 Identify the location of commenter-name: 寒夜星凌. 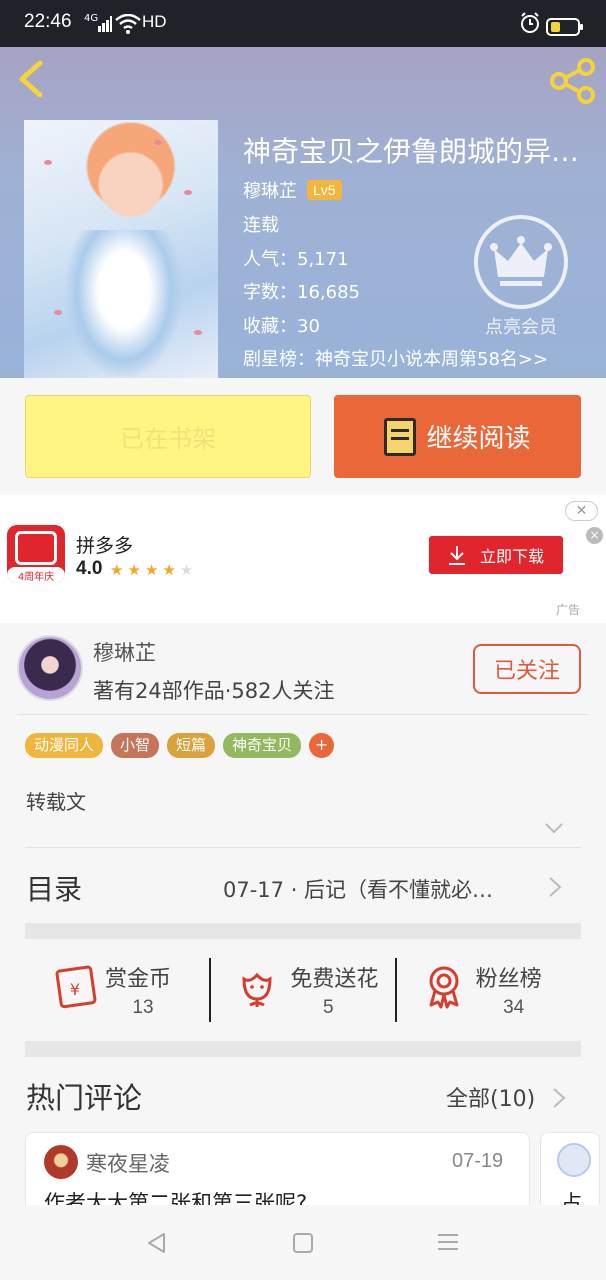
(128, 1164).